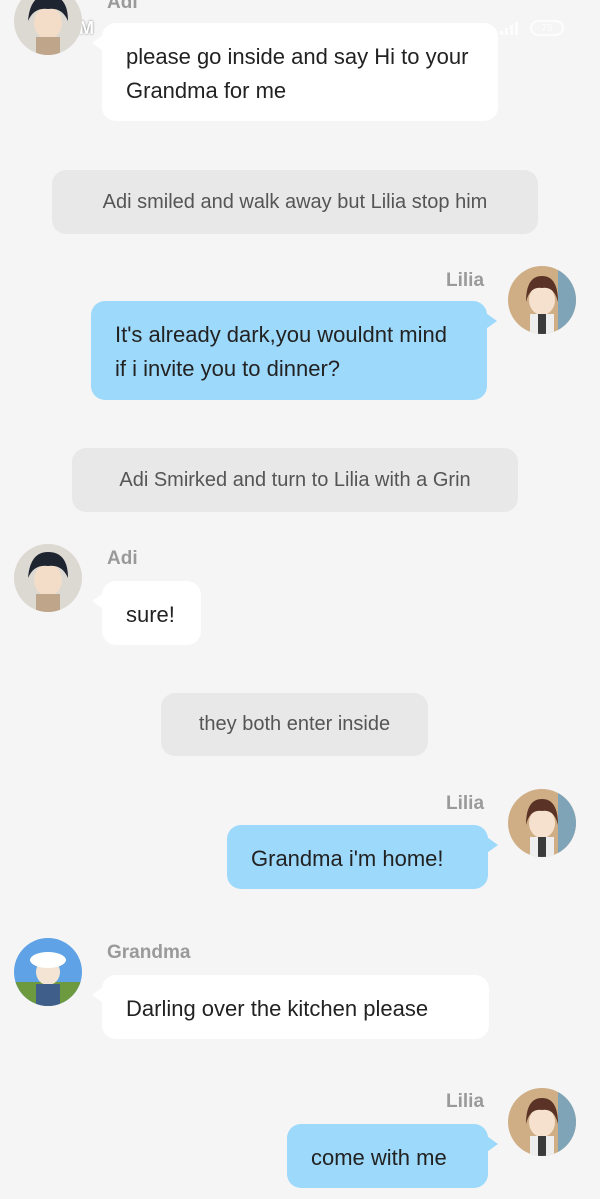 The image size is (600, 1199). I want to click on status-indicators: 75, so click(532, 28).